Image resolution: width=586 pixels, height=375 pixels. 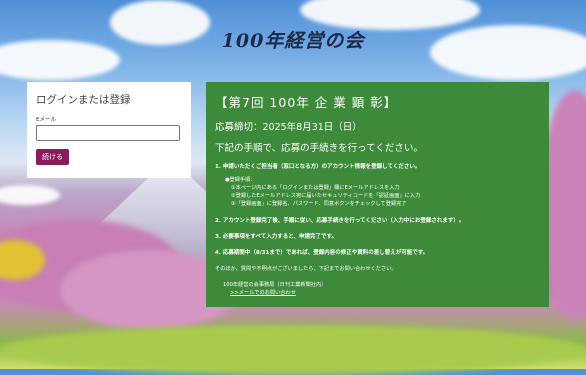 What do you see at coordinates (52, 157) in the screenshot?
I see `continue-button: 続ける` at bounding box center [52, 157].